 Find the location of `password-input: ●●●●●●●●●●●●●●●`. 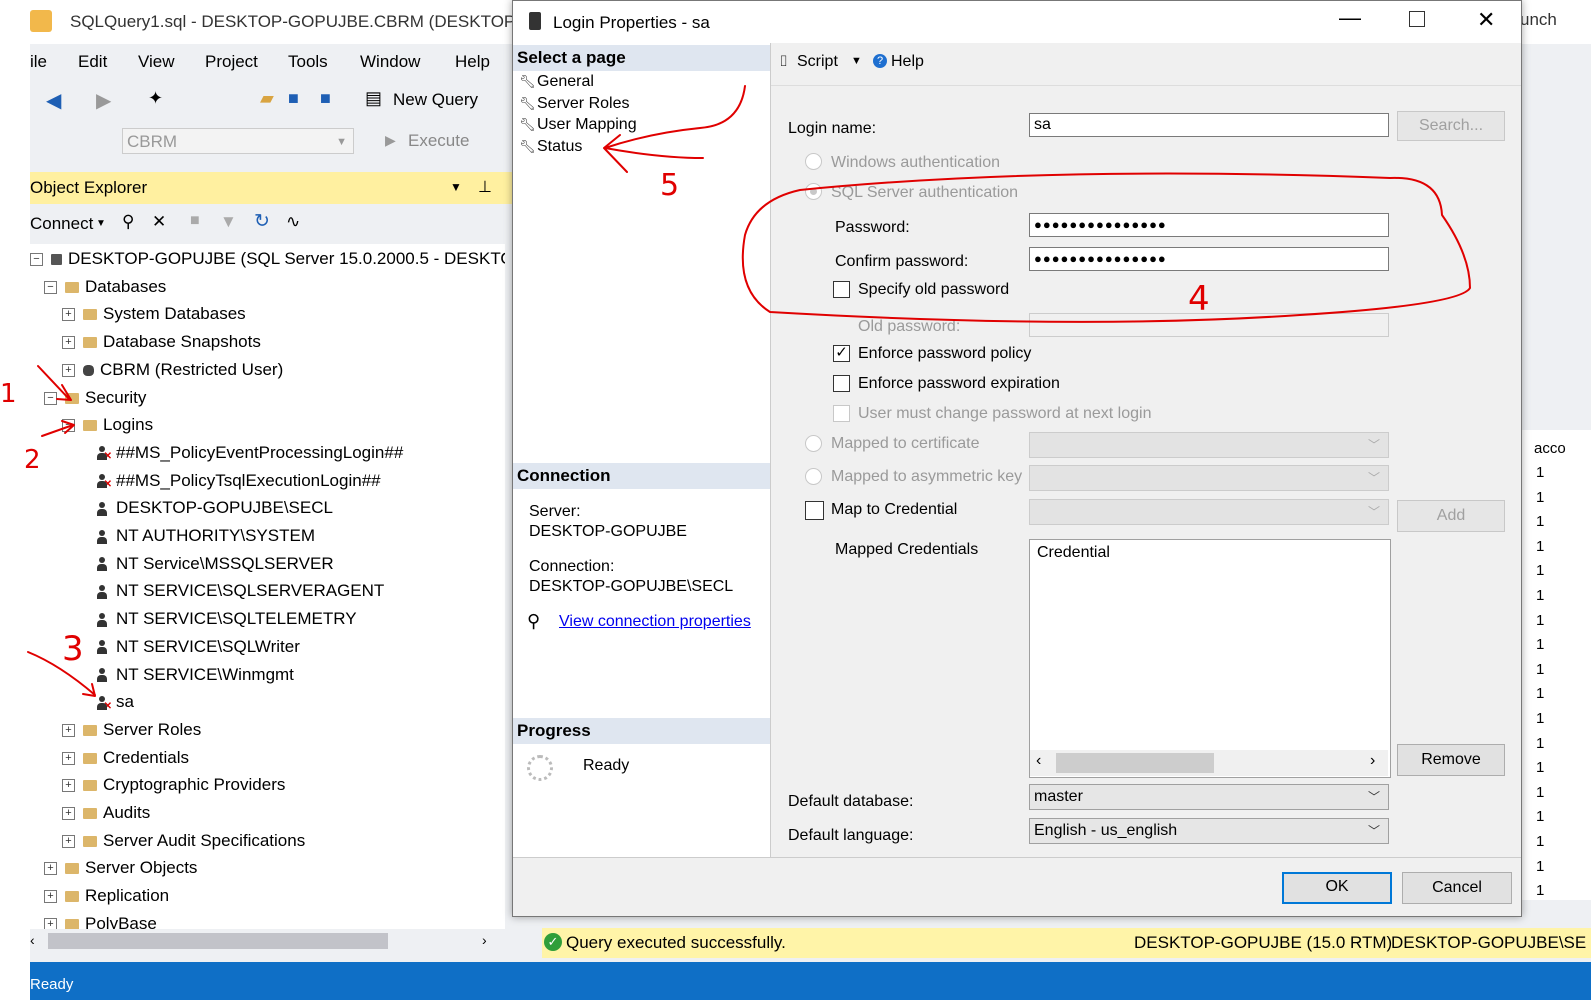

password-input: ●●●●●●●●●●●●●●● is located at coordinates (1209, 225).